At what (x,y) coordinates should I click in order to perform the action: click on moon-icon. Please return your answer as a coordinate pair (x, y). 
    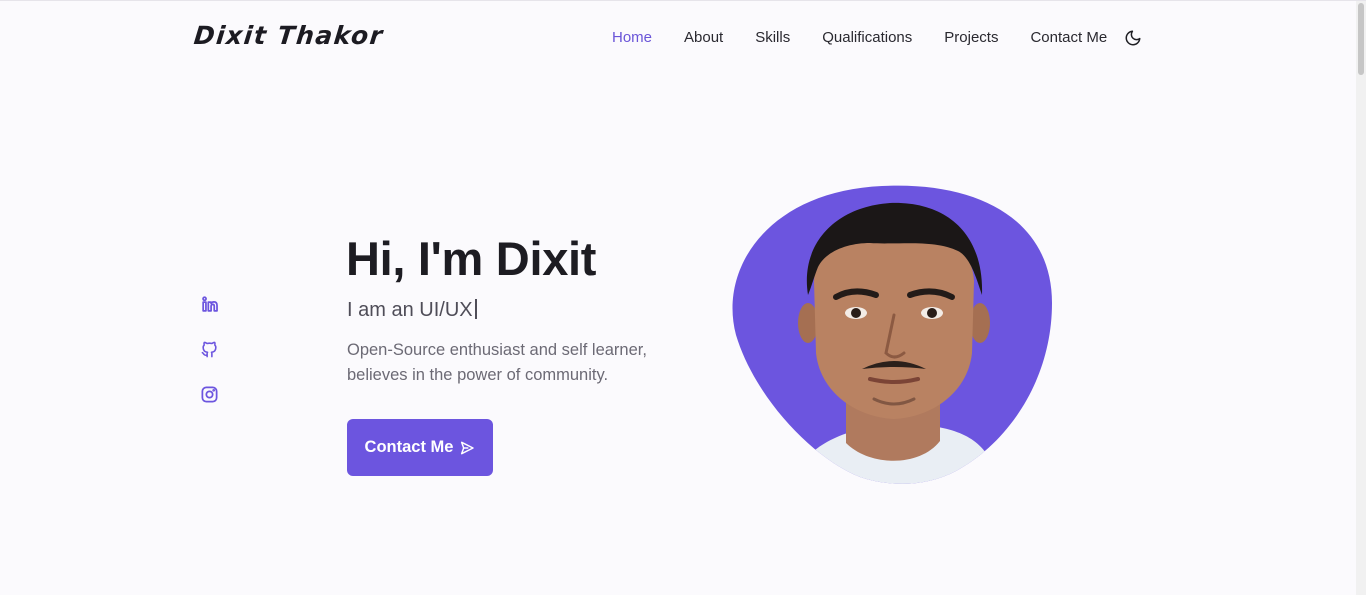
    Looking at the image, I should click on (1133, 38).